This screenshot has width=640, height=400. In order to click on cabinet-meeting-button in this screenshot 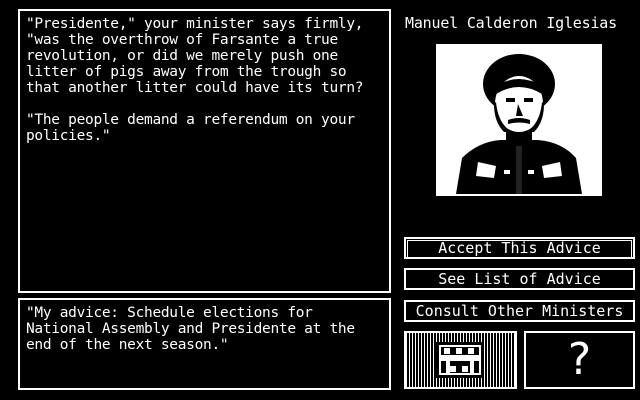, I will do `click(460, 360)`.